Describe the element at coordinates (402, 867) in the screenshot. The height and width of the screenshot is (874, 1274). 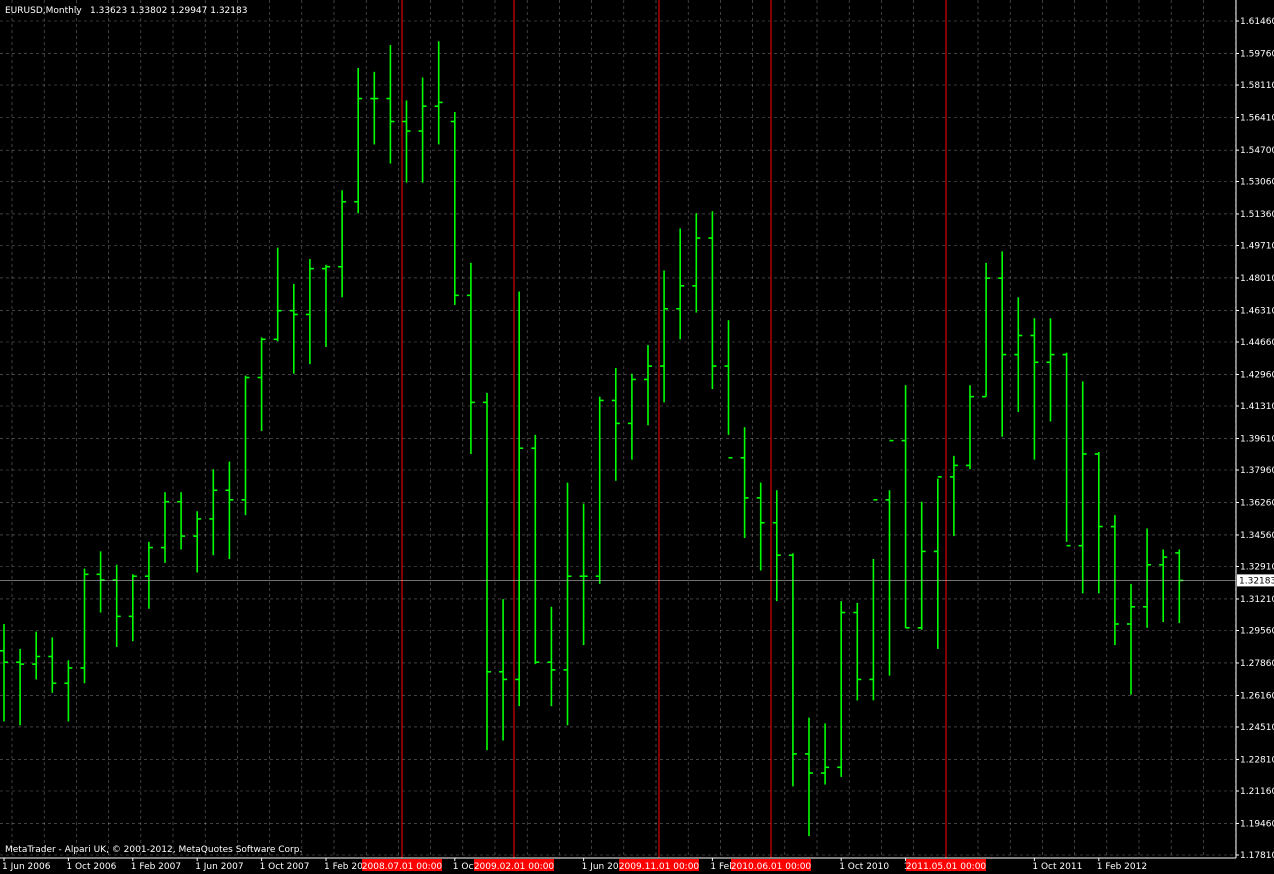
I see `vline-label: 2008.07.01 00:00` at that location.